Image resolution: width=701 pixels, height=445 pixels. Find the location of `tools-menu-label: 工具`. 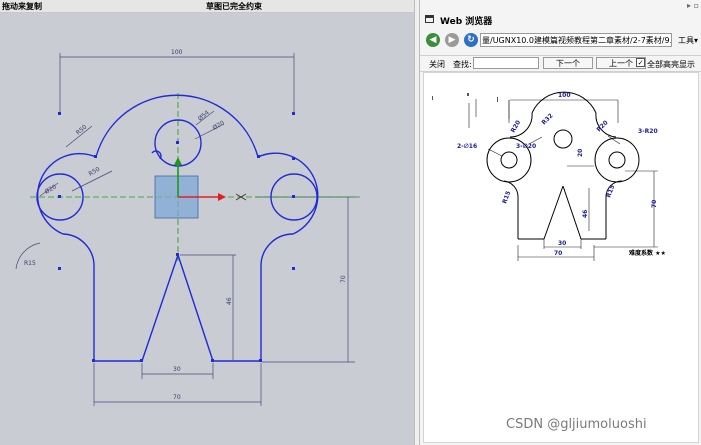

tools-menu-label: 工具 is located at coordinates (686, 40).